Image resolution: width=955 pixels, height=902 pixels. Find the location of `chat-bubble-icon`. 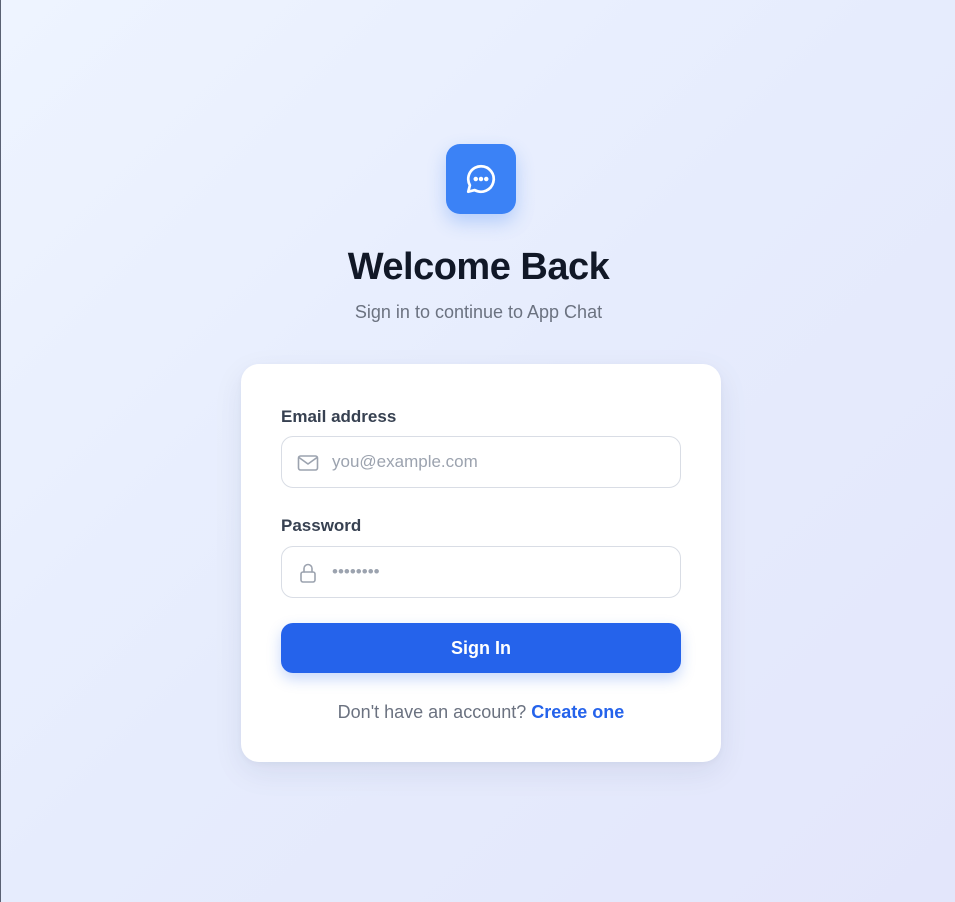

chat-bubble-icon is located at coordinates (481, 179).